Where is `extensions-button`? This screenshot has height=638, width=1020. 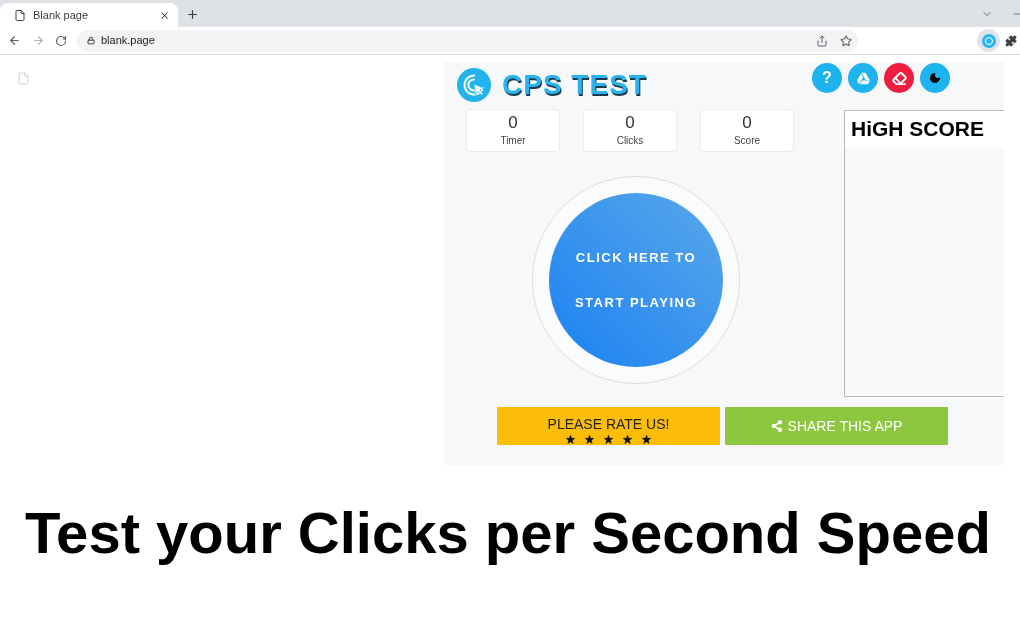
extensions-button is located at coordinates (1011, 40).